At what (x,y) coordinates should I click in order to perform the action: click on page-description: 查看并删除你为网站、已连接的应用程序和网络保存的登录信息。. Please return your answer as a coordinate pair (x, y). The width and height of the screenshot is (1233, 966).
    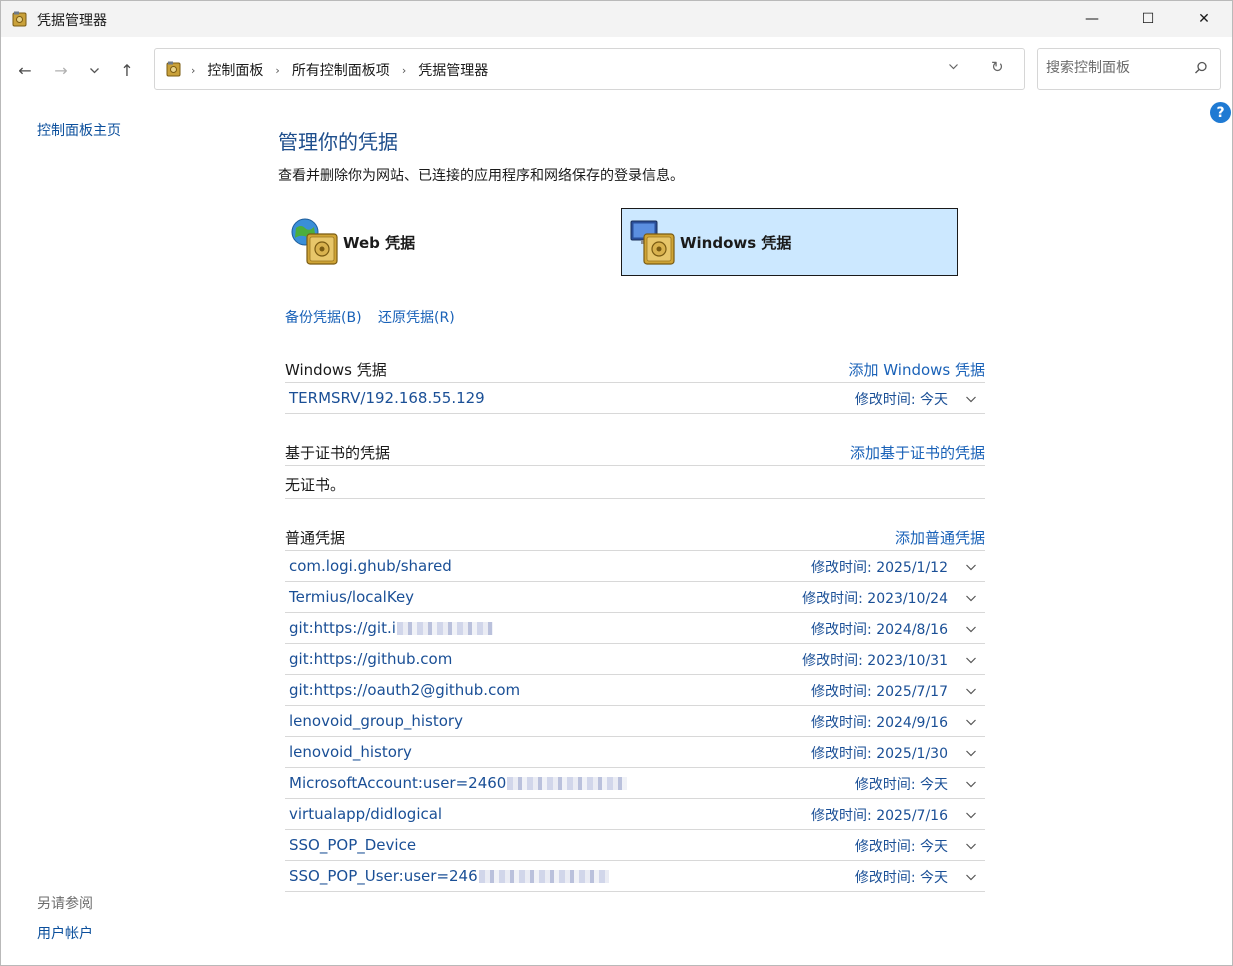
    Looking at the image, I should click on (481, 176).